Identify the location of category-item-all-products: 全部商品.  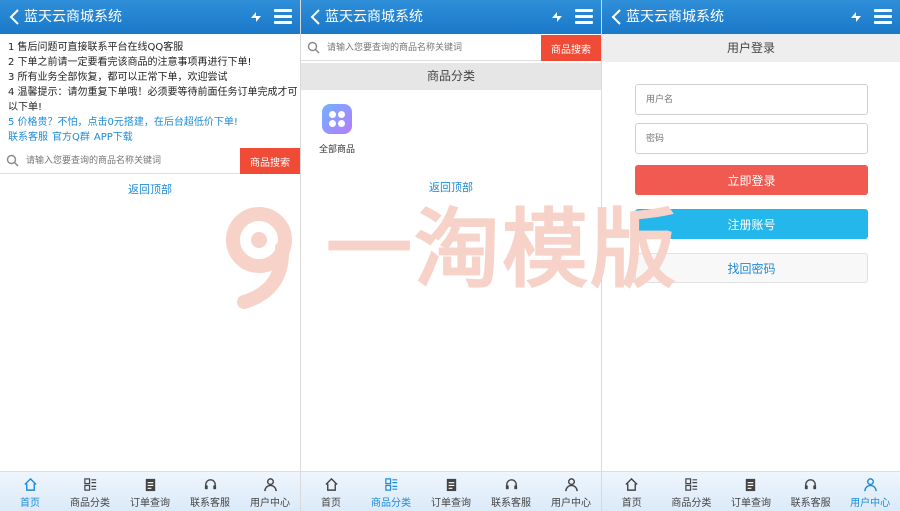
(337, 129).